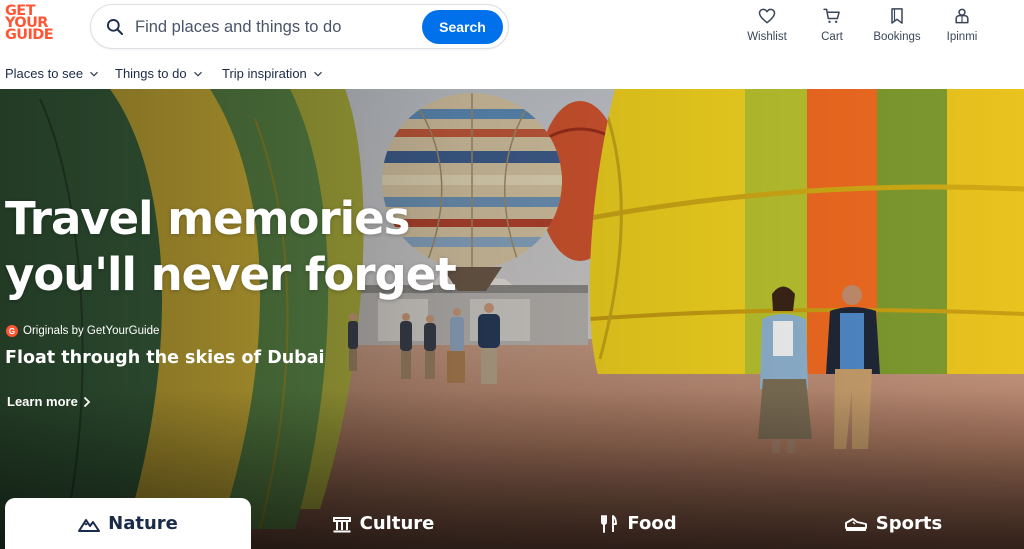 The width and height of the screenshot is (1024, 549). I want to click on user-icon, so click(962, 16).